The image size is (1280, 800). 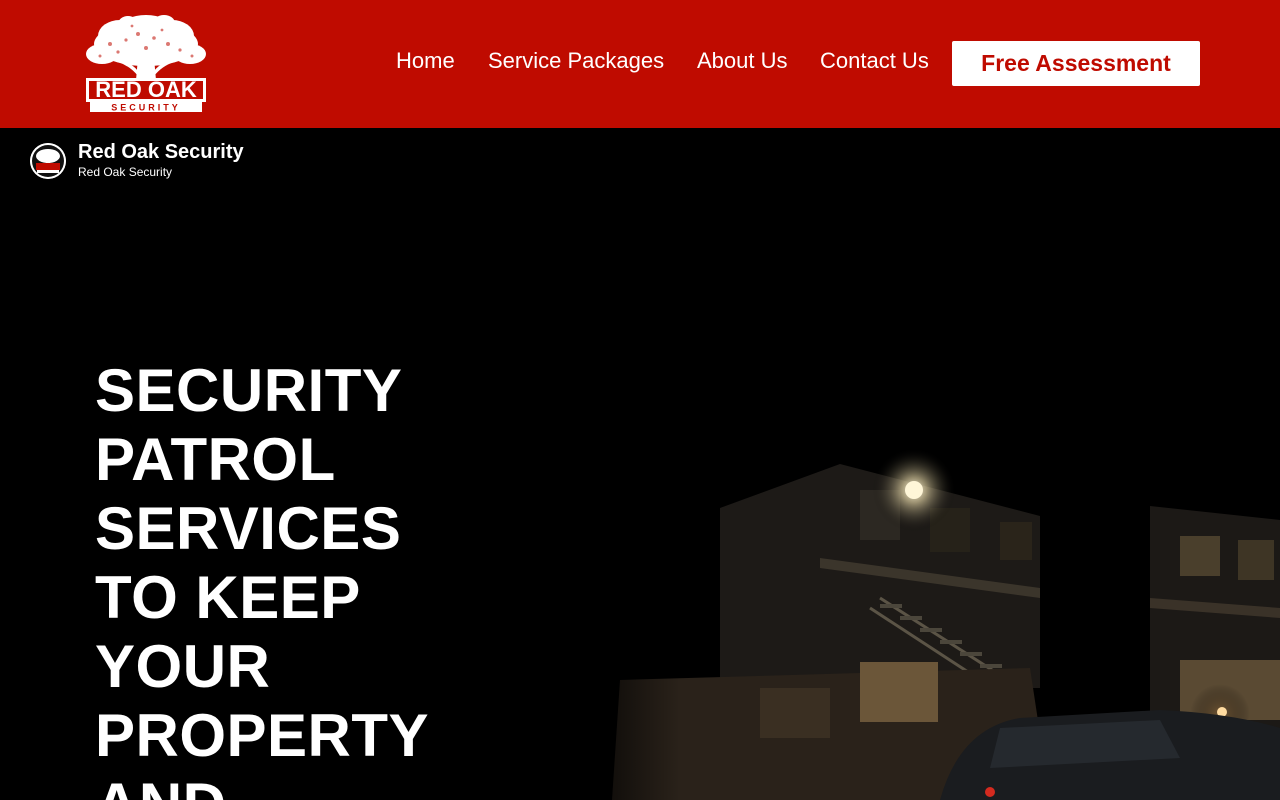 I want to click on channel-subtitle: Red Oak Security, so click(x=125, y=172).